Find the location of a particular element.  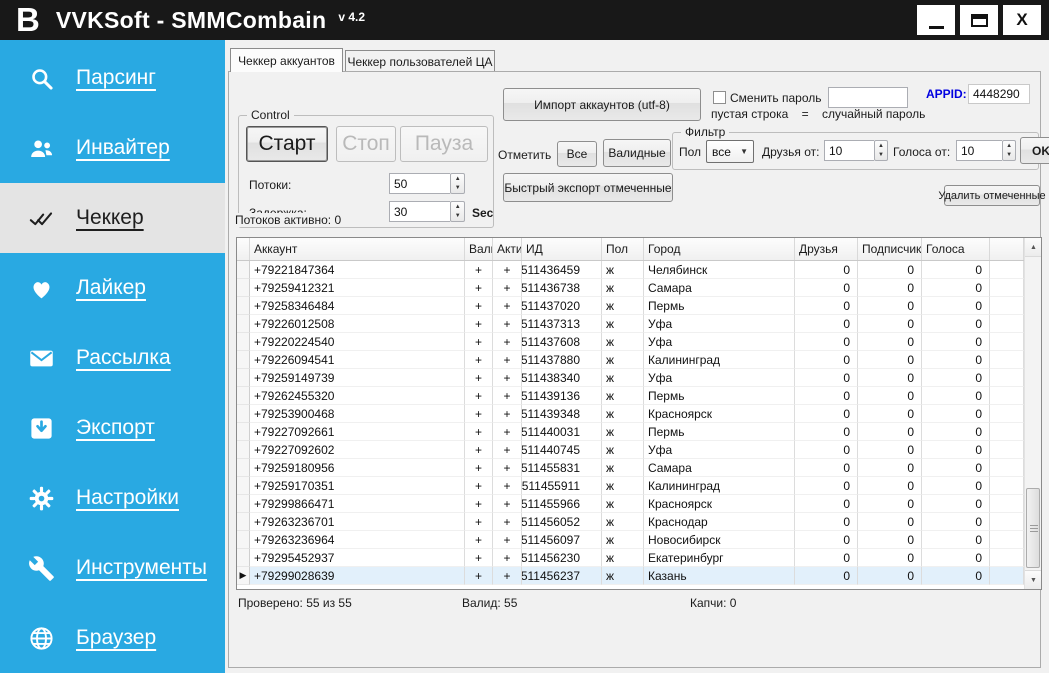

table-row: +79259149739 + +511438340 ж Уфа 0 0 0 is located at coordinates (630, 378).